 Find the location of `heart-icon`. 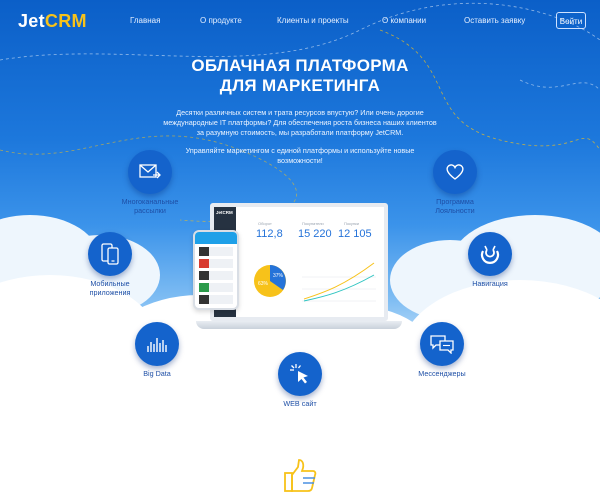

heart-icon is located at coordinates (455, 172).